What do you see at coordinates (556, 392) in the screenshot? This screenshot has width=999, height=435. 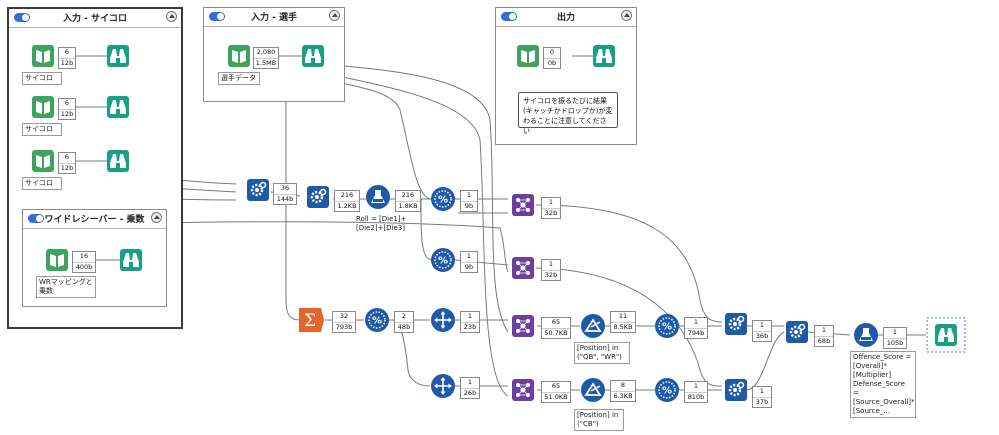 I see `metric-join-b2: 65 51.0KB` at bounding box center [556, 392].